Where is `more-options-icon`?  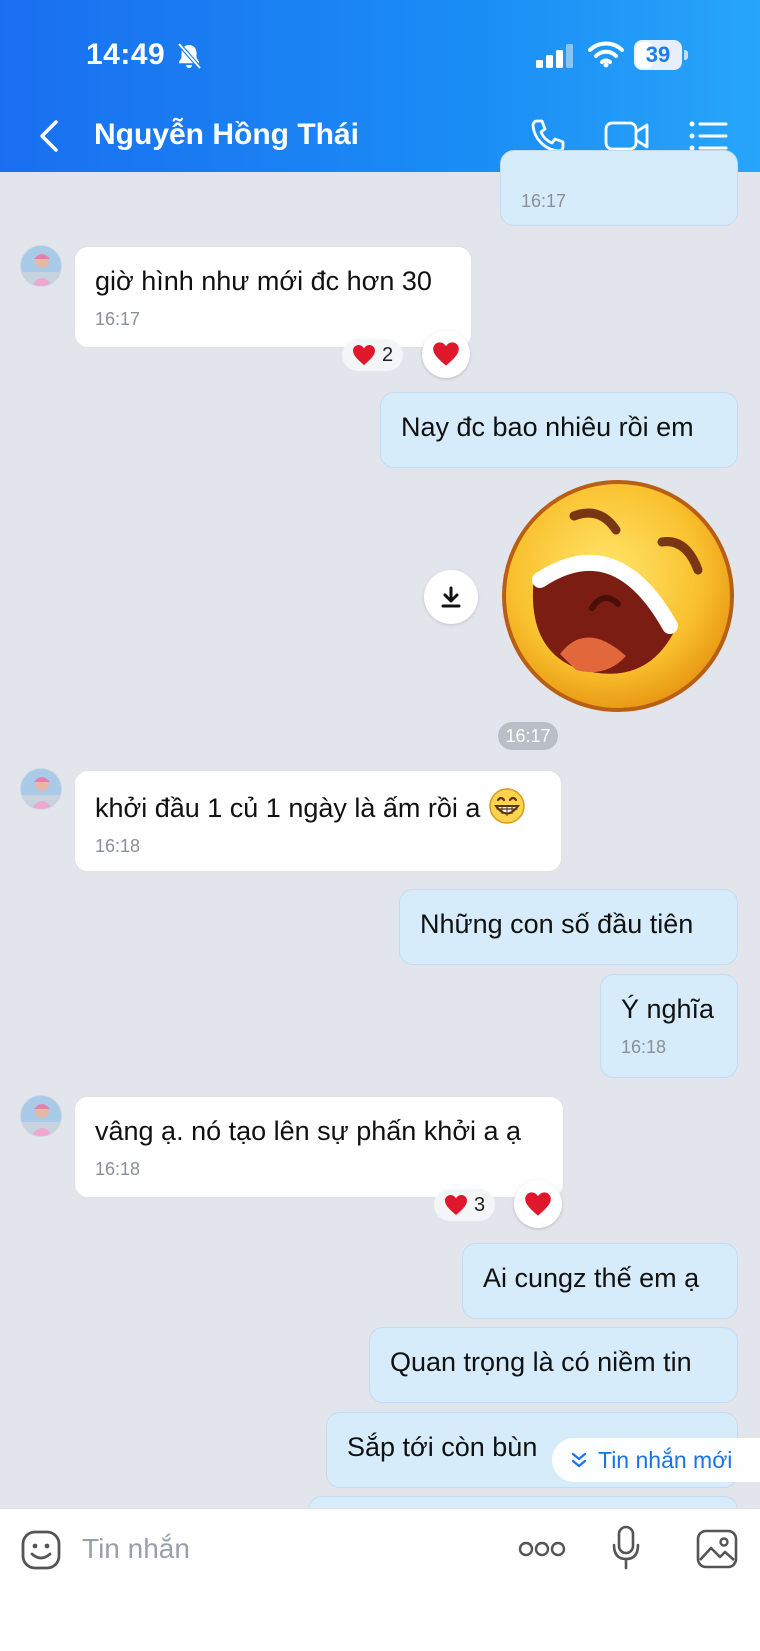
more-options-icon is located at coordinates (542, 1549).